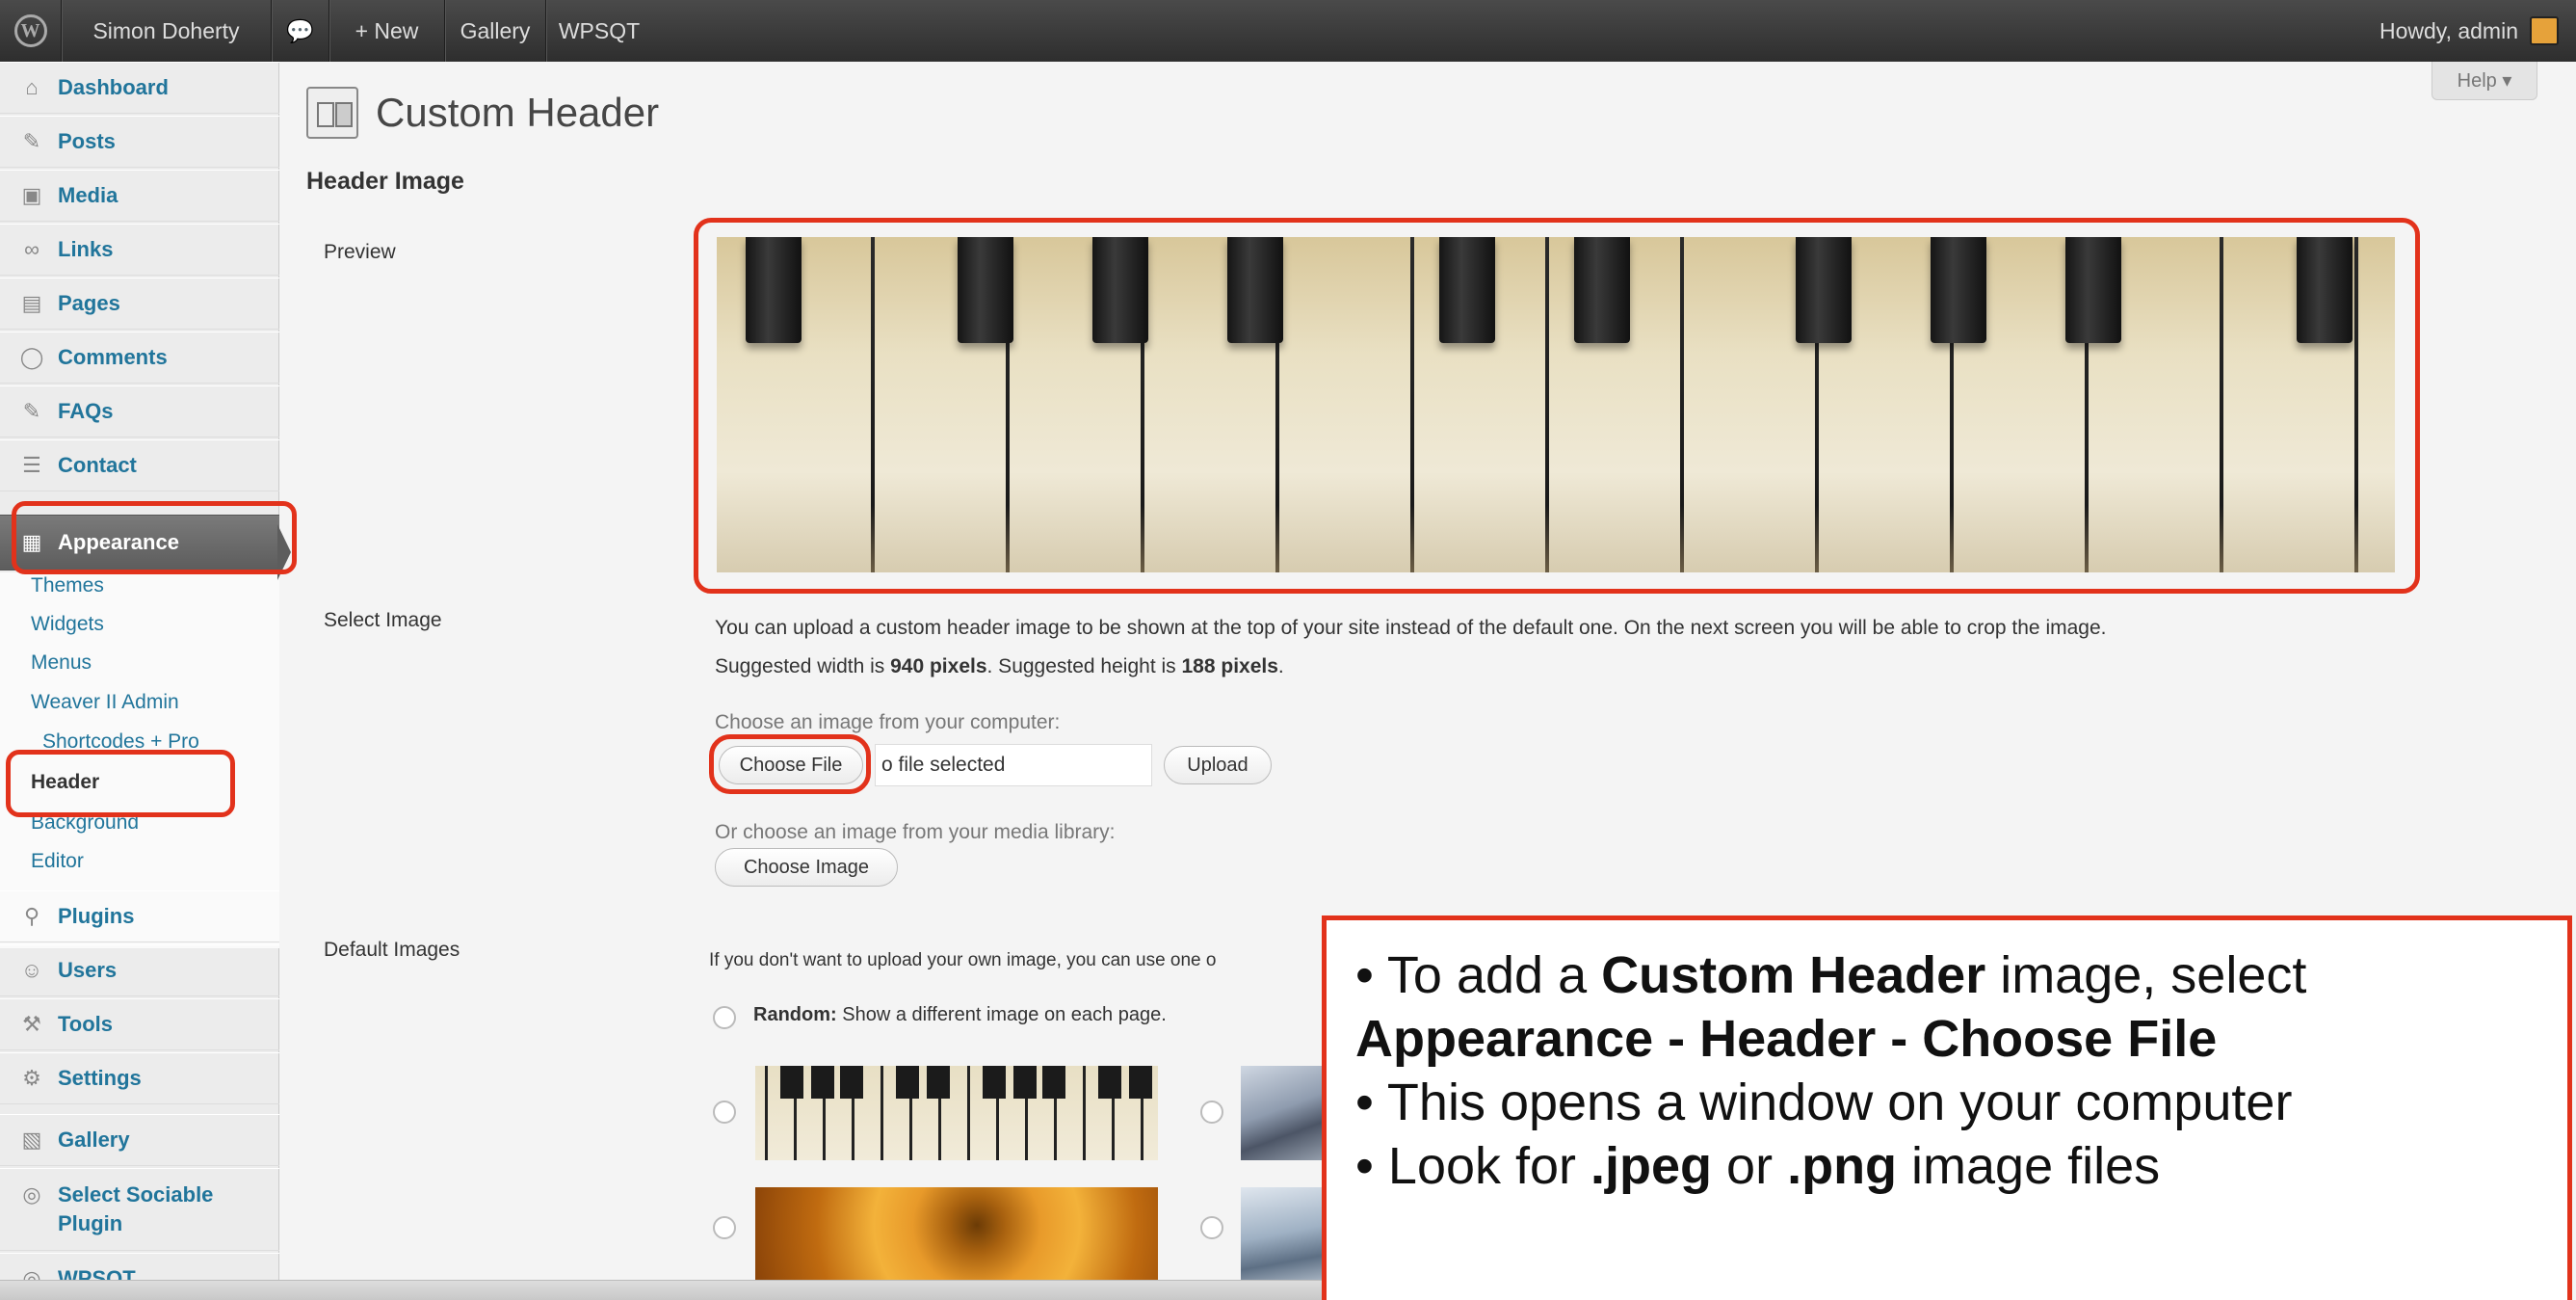 The image size is (2576, 1300). I want to click on sidebar-item-tools: ⚒ Tools, so click(139, 1024).